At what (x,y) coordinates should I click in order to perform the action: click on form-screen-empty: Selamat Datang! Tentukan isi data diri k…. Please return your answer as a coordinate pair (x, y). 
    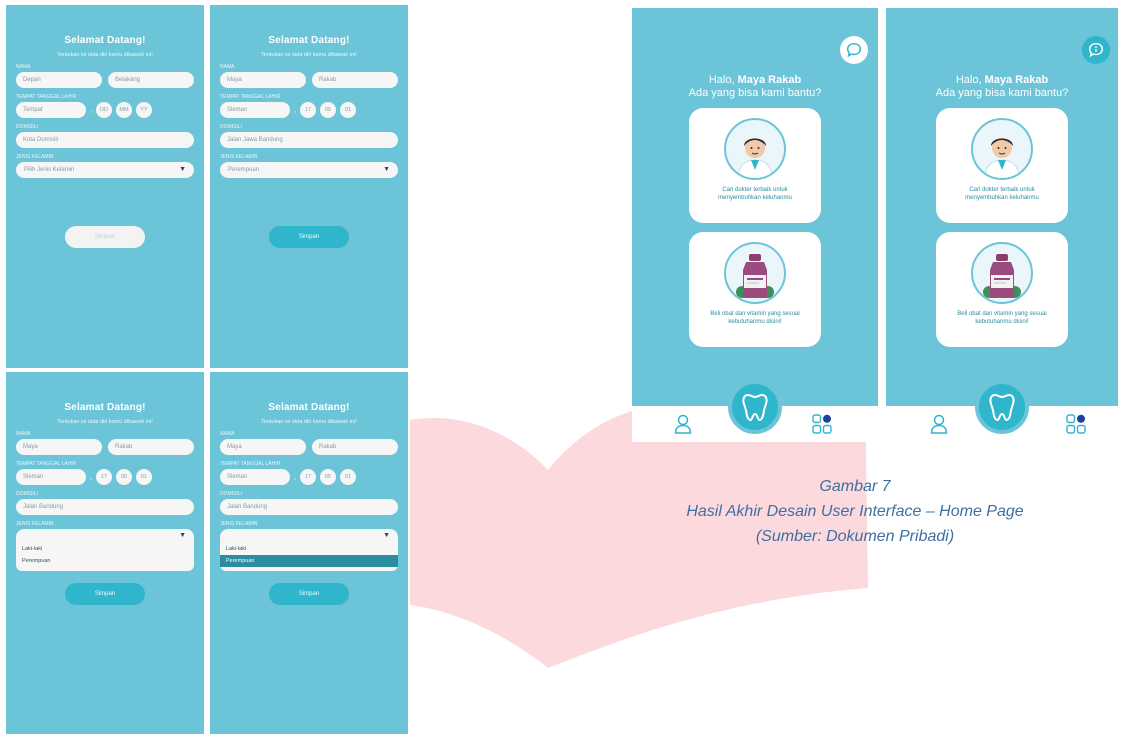
    Looking at the image, I should click on (105, 186).